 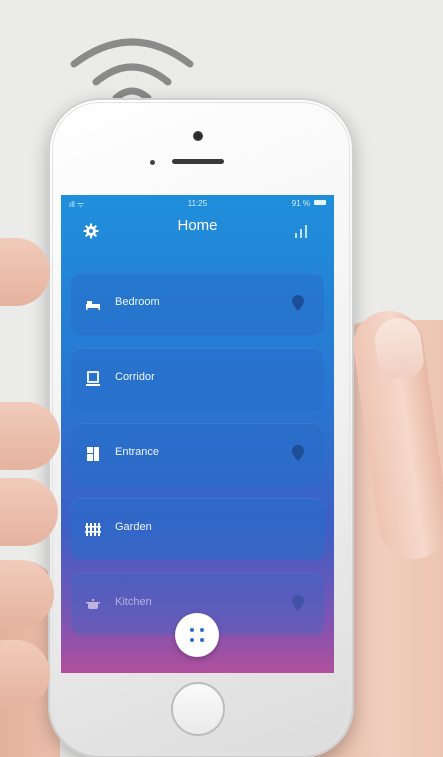 What do you see at coordinates (320, 202) in the screenshot?
I see `battery-icon` at bounding box center [320, 202].